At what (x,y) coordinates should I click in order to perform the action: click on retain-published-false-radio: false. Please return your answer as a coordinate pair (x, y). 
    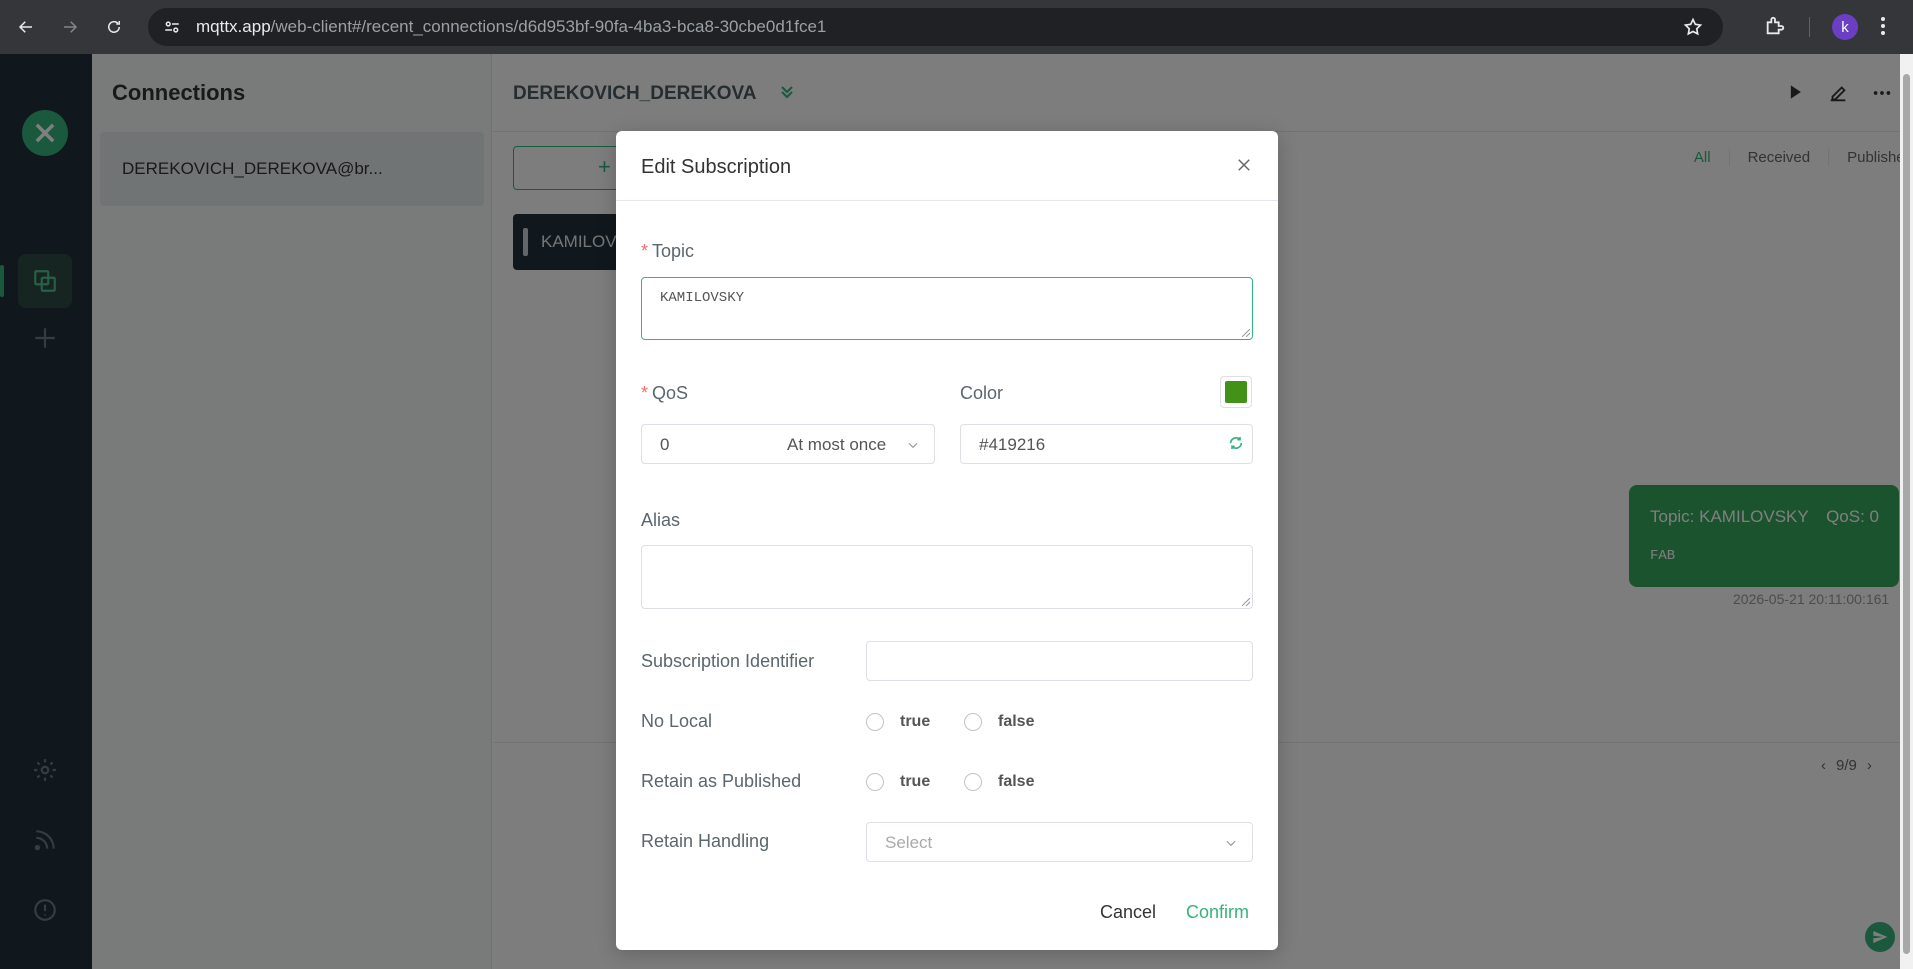
    Looking at the image, I should click on (999, 782).